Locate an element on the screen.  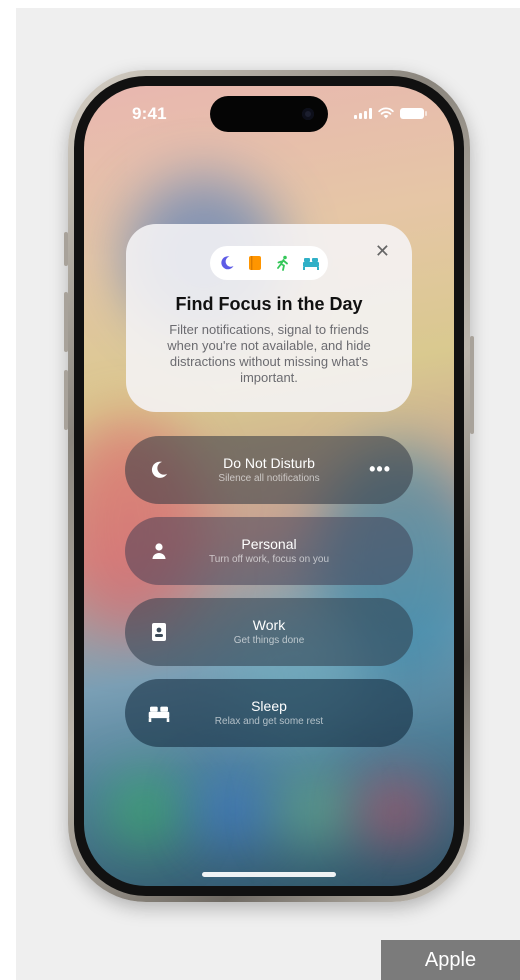
power-button is located at coordinates (472, 385).